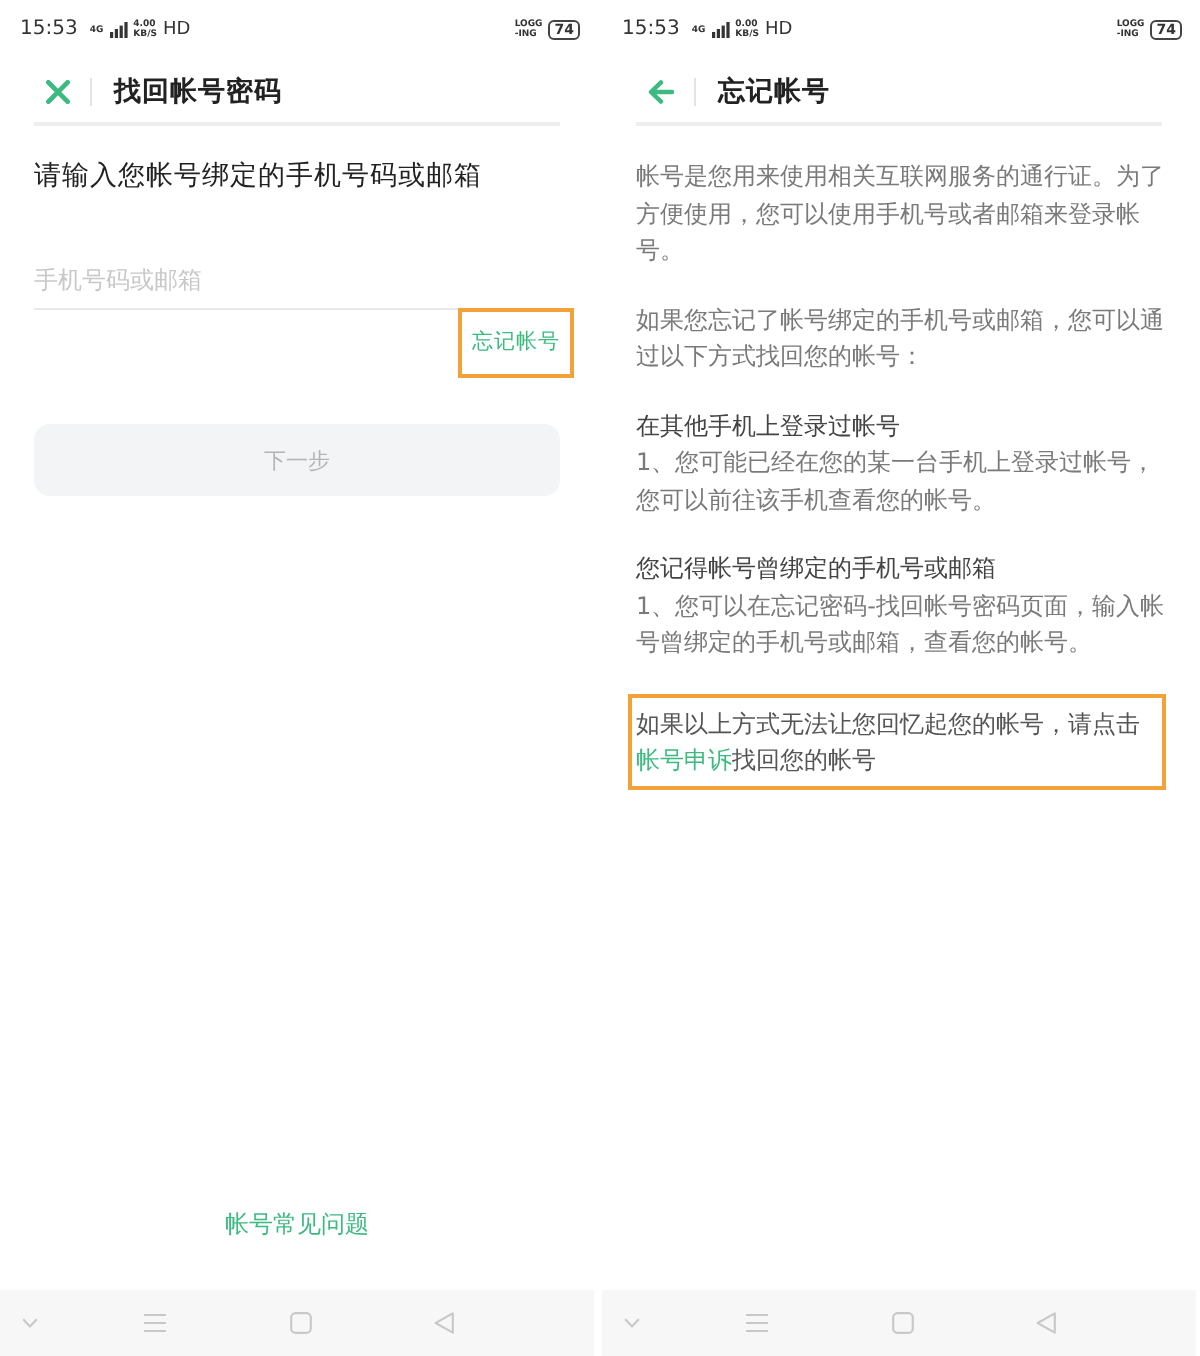 The image size is (1200, 1356). Describe the element at coordinates (889, 742) in the screenshot. I see `appeal-note: 如果以上方式无法让您回忆起您的帐号，请点击 帐号申诉找回您的帐号` at that location.